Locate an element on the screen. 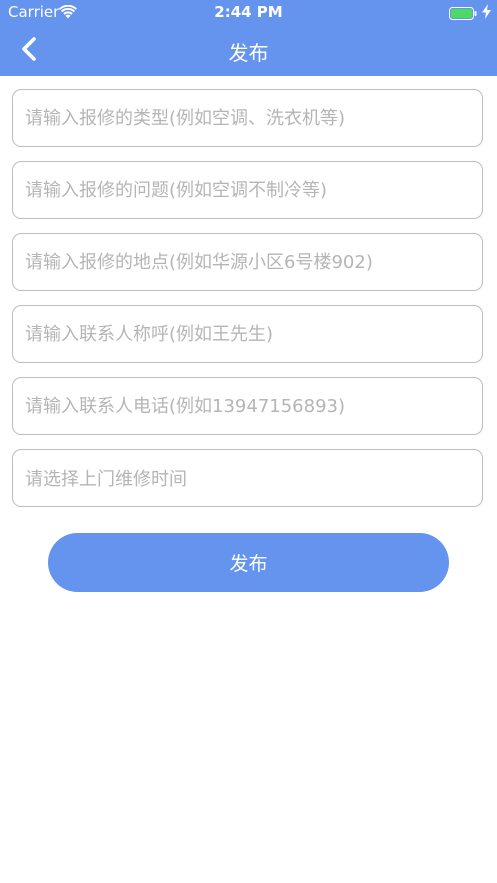  status-bar: Carrier 2:44 PM is located at coordinates (248, 12).